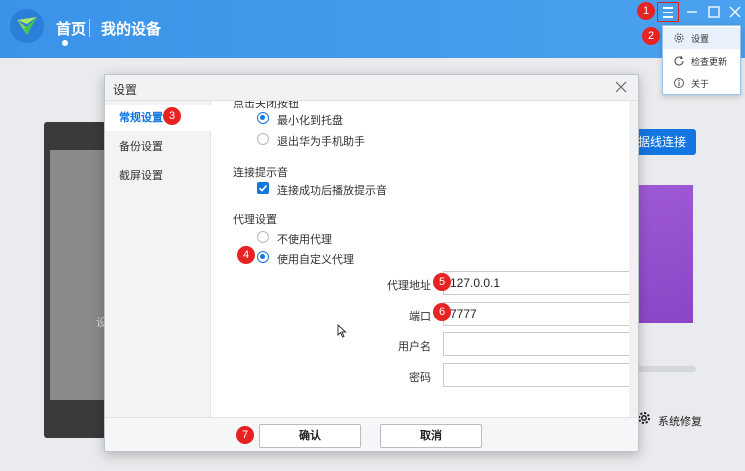 This screenshot has height=471, width=745. What do you see at coordinates (679, 38) in the screenshot?
I see `gear-icon` at bounding box center [679, 38].